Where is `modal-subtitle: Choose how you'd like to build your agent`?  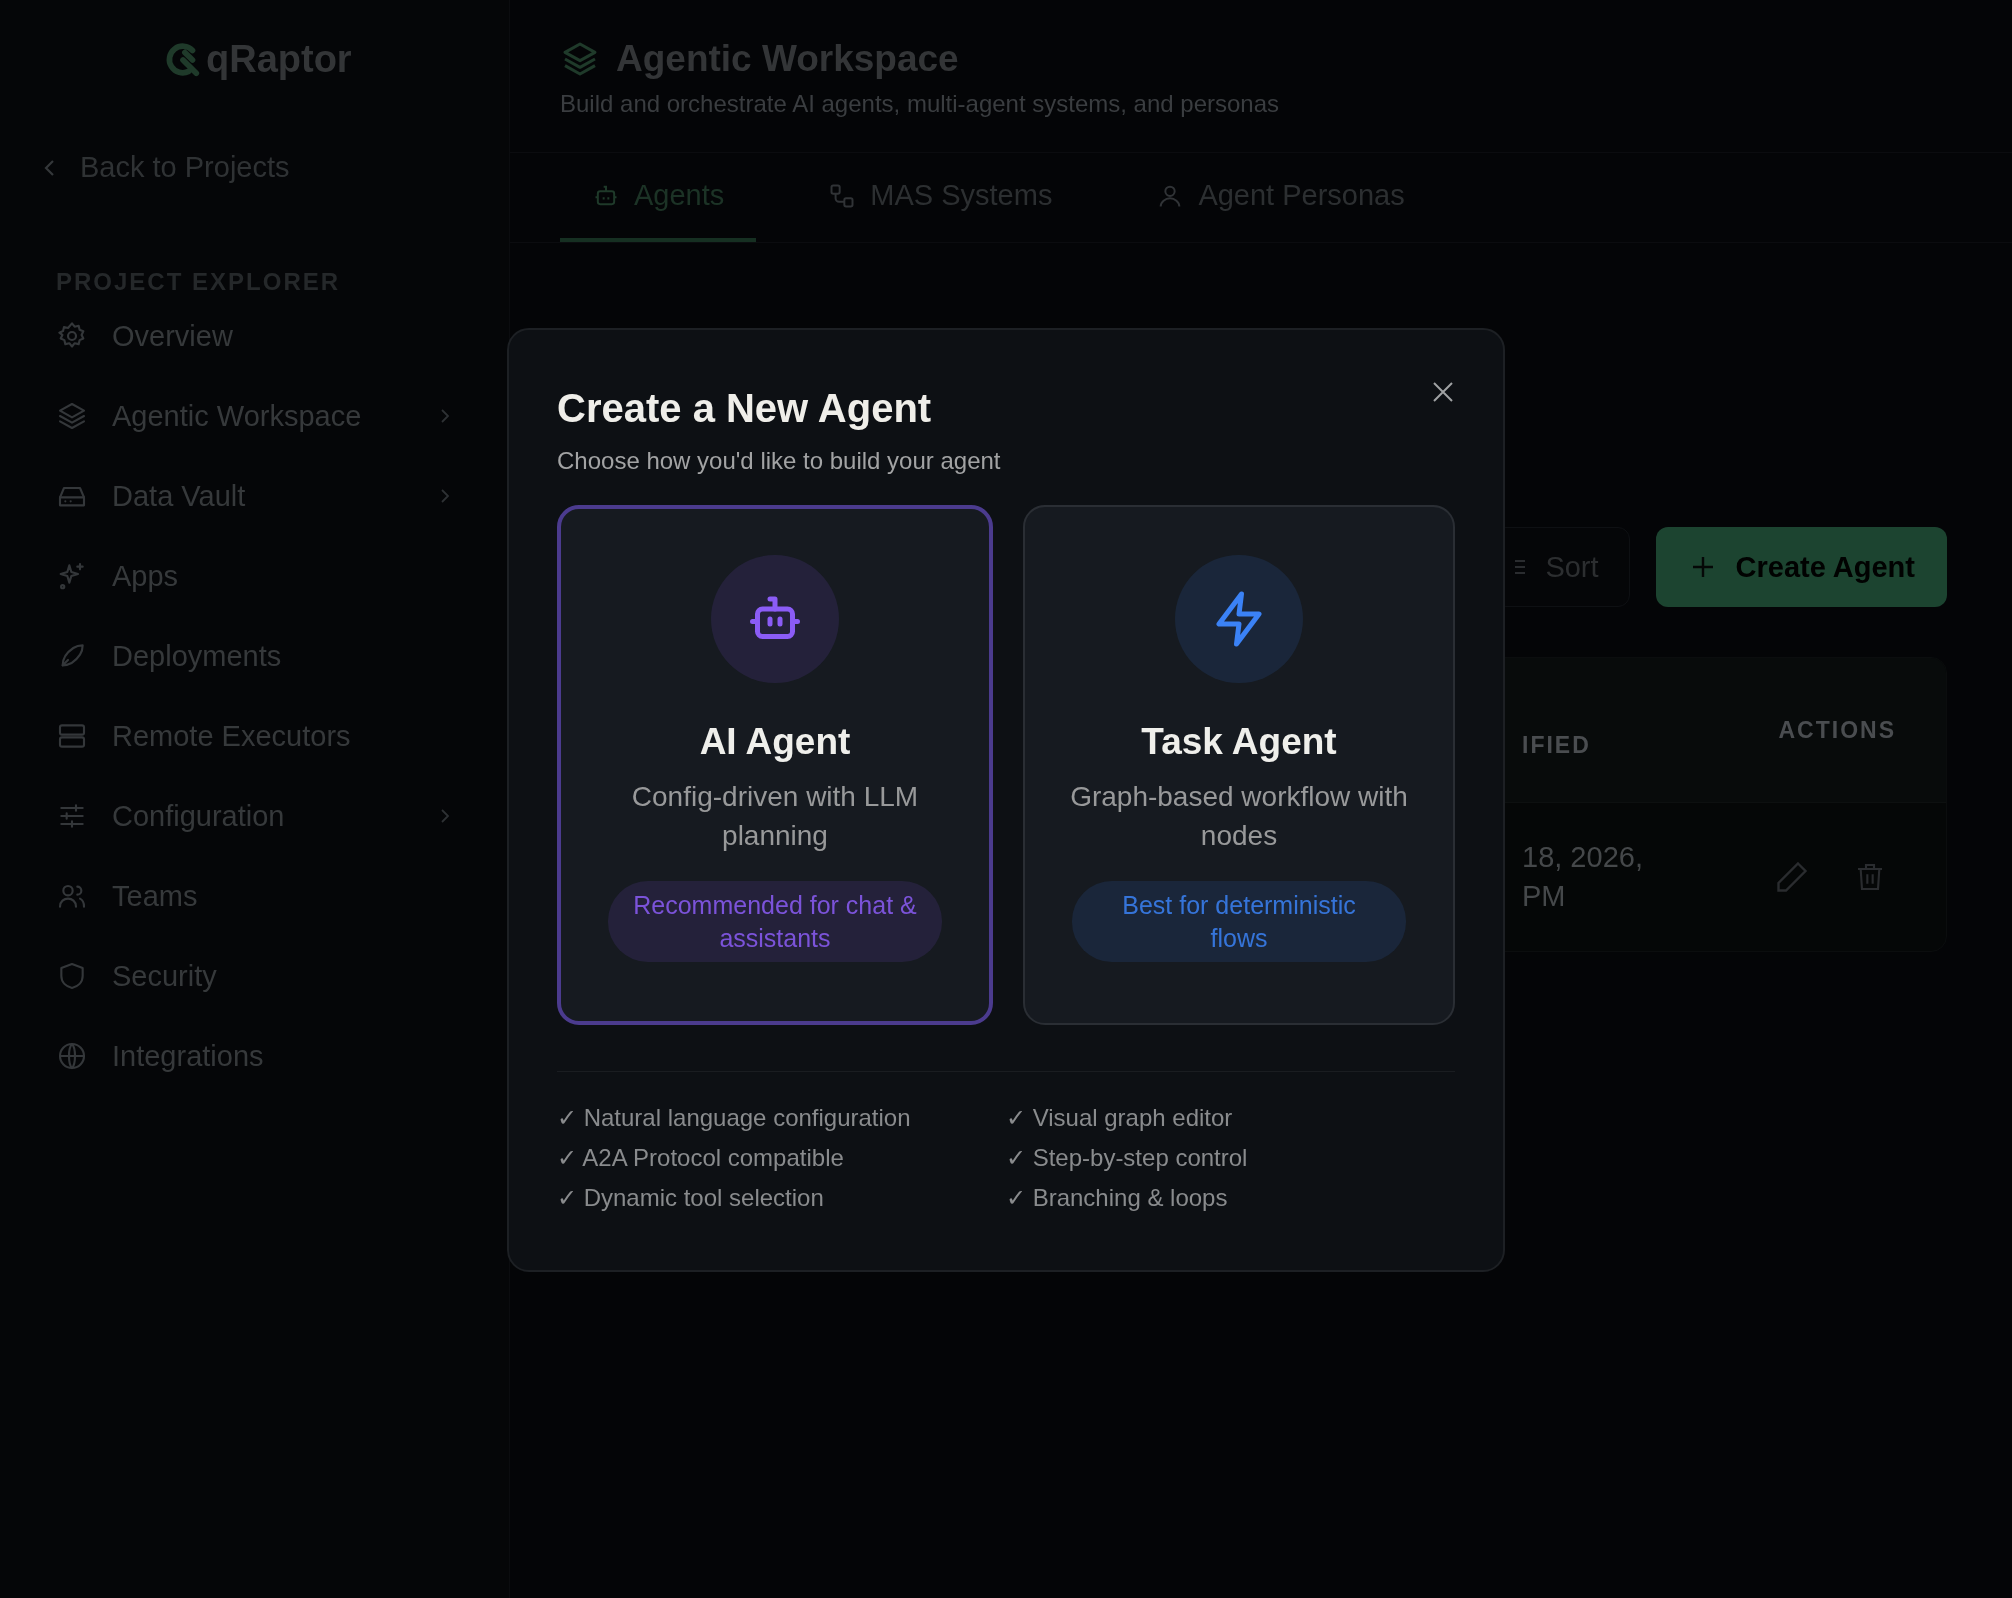
modal-subtitle: Choose how you'd like to build your agent is located at coordinates (779, 461).